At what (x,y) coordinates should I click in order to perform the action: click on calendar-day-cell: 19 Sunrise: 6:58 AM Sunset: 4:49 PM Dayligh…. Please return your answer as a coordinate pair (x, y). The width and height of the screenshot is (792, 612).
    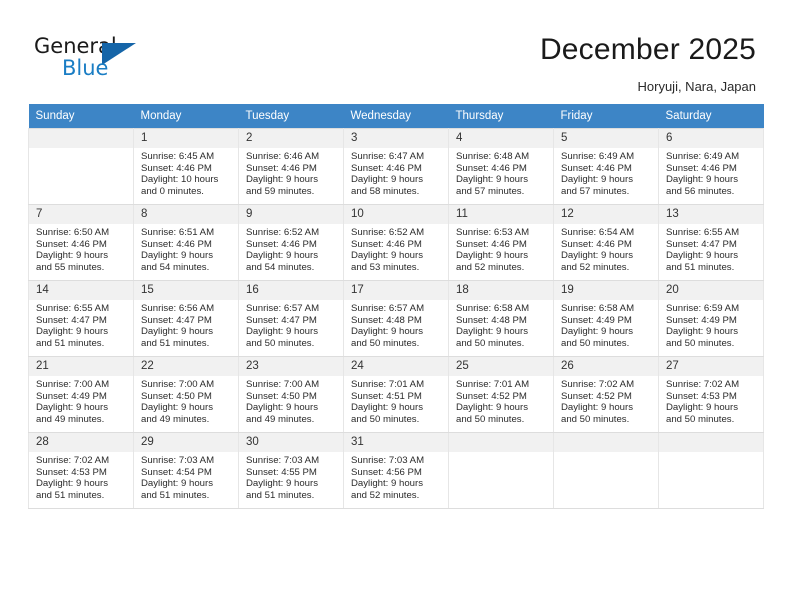
    Looking at the image, I should click on (606, 318).